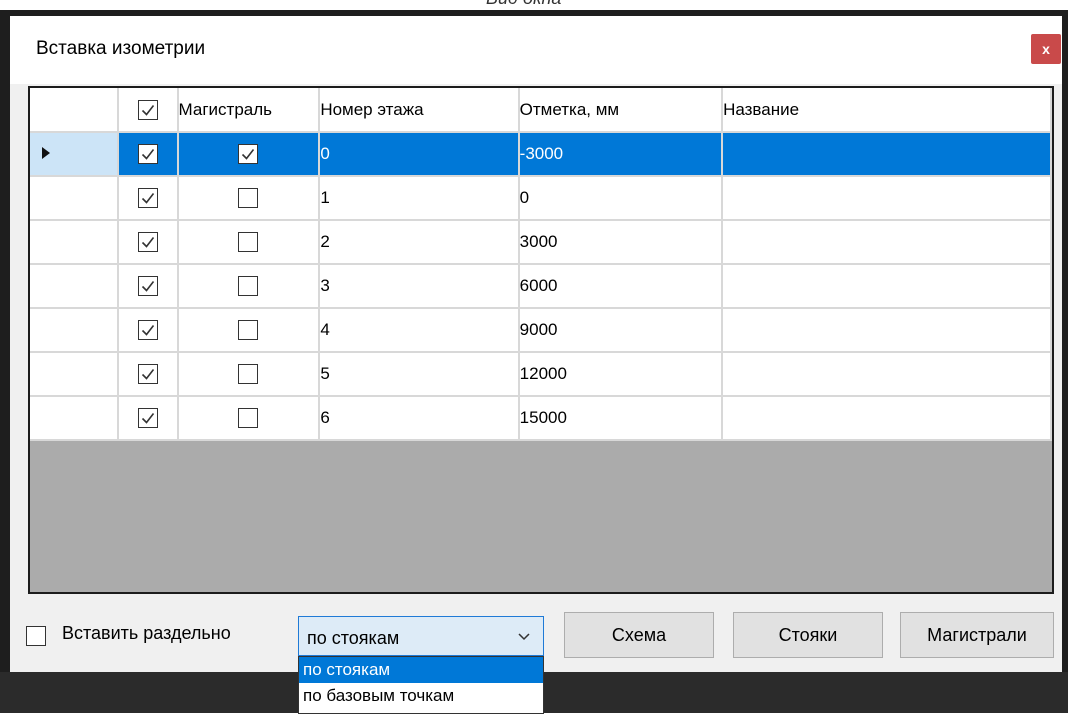 Image resolution: width=1068 pixels, height=714 pixels. I want to click on floor-number-cell: 4, so click(419, 330).